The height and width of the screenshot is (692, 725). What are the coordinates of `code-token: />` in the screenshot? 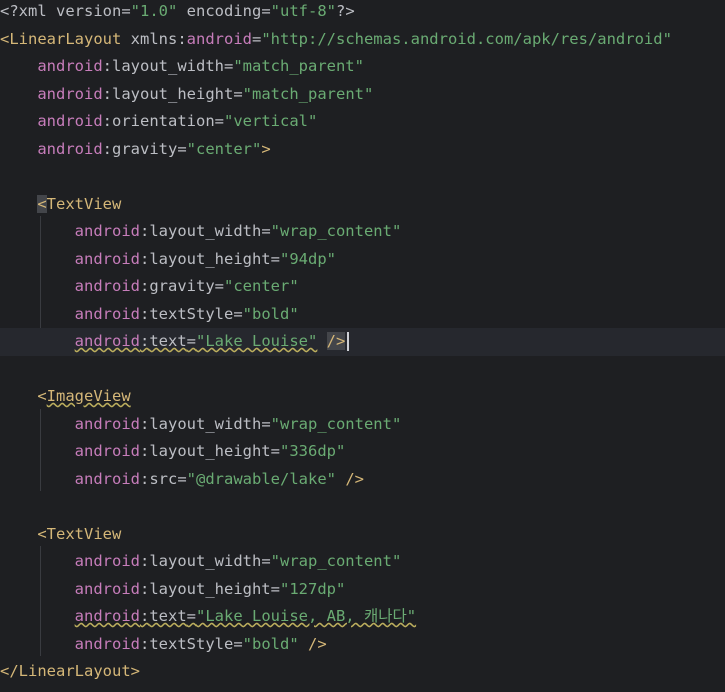 It's located at (317, 643).